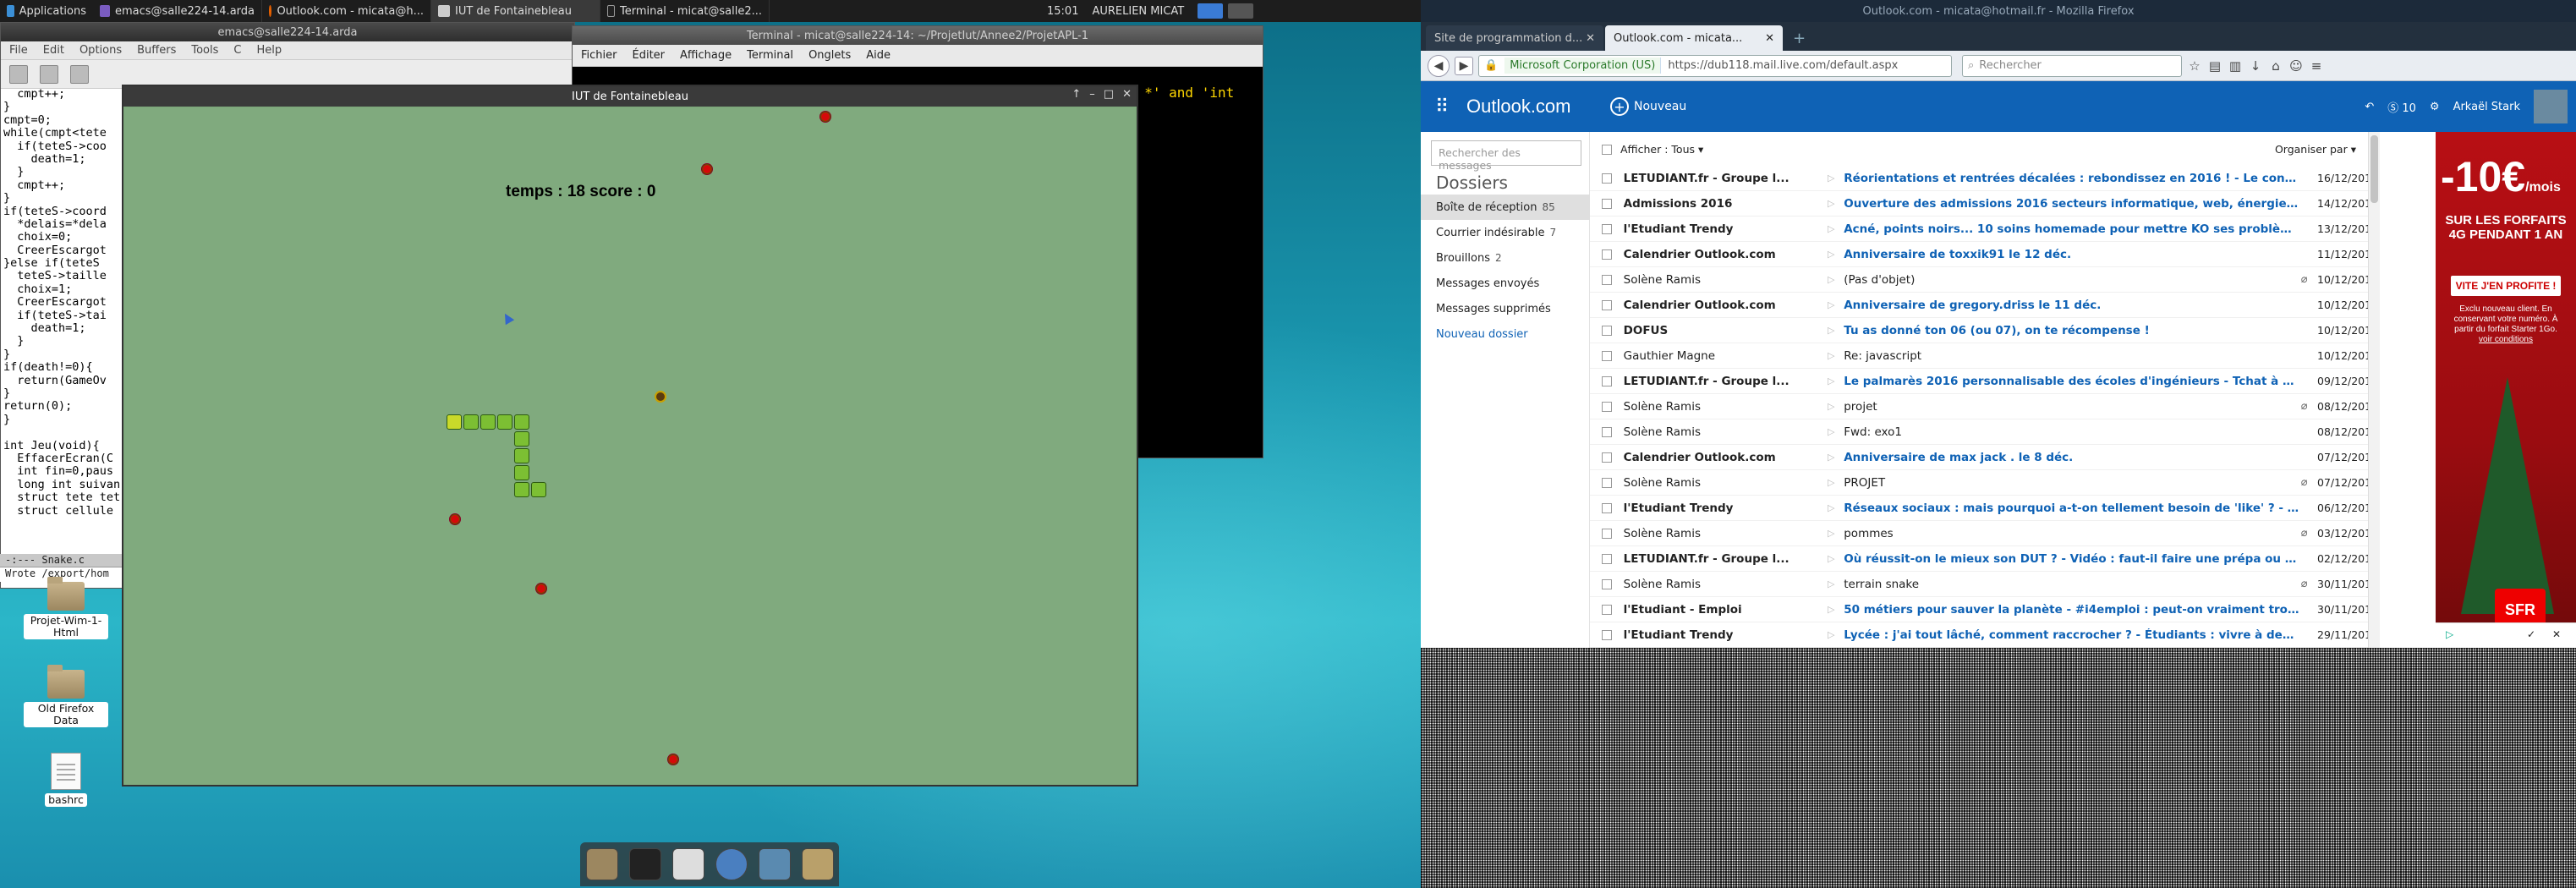  Describe the element at coordinates (177, 11) in the screenshot. I see `task-emacs: emacs@salle224-14.arda` at that location.